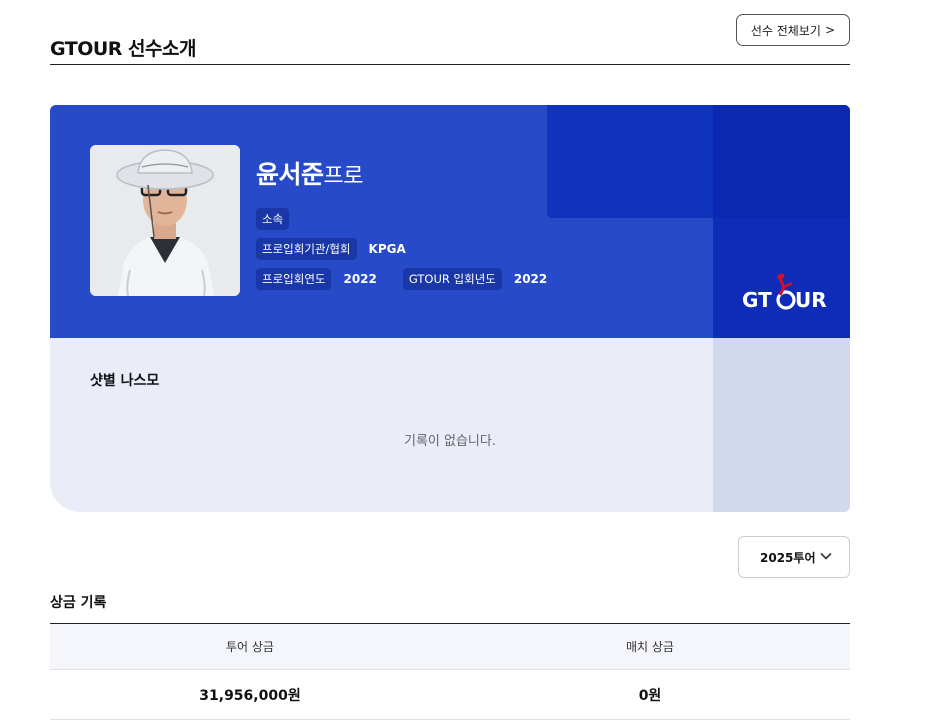  Describe the element at coordinates (450, 441) in the screenshot. I see `empty-state-text: 기록이 없습니다.` at that location.